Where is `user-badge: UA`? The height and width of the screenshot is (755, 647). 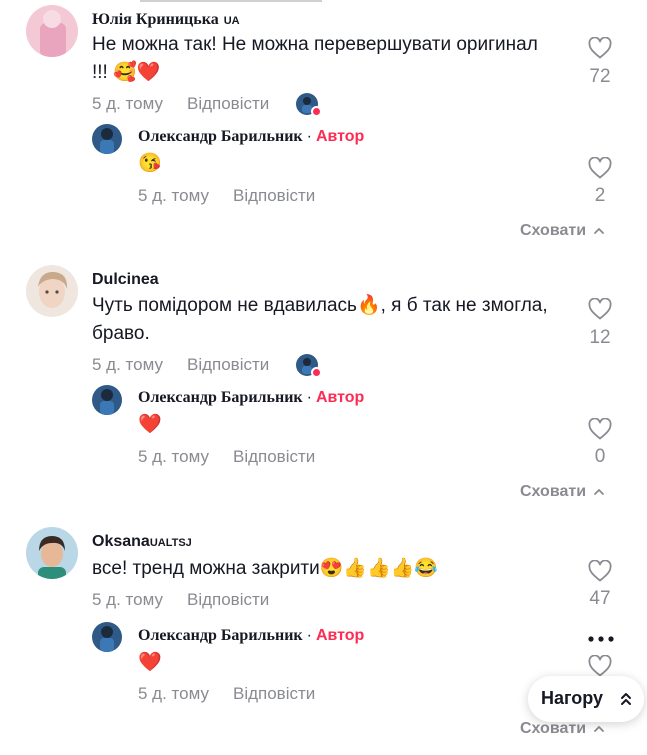
user-badge: UA is located at coordinates (231, 21).